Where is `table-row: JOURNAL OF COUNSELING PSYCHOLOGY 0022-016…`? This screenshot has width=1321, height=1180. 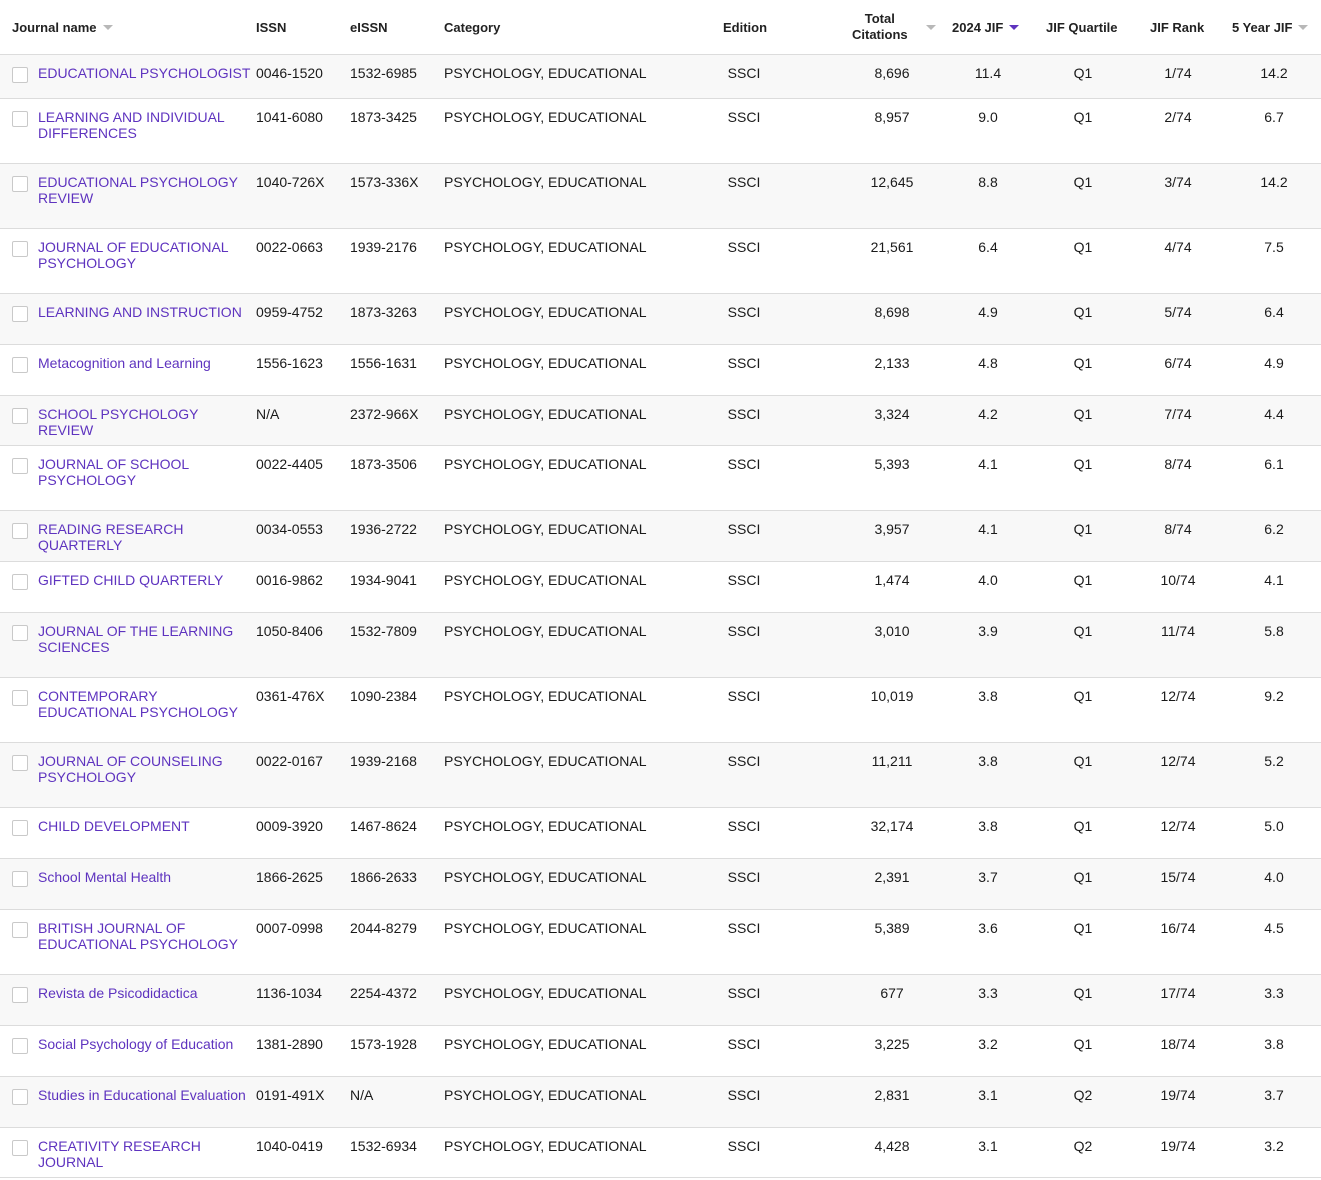
table-row: JOURNAL OF COUNSELING PSYCHOLOGY 0022-016… is located at coordinates (660, 775).